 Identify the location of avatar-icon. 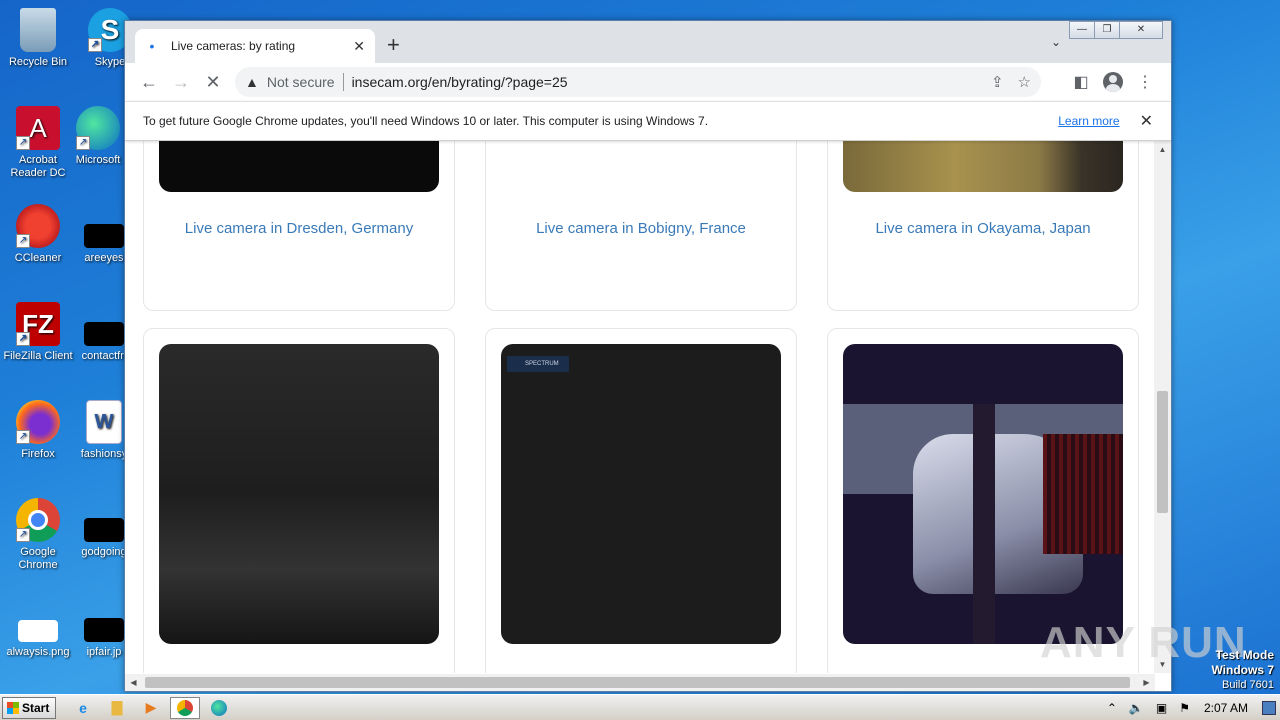
(1113, 82).